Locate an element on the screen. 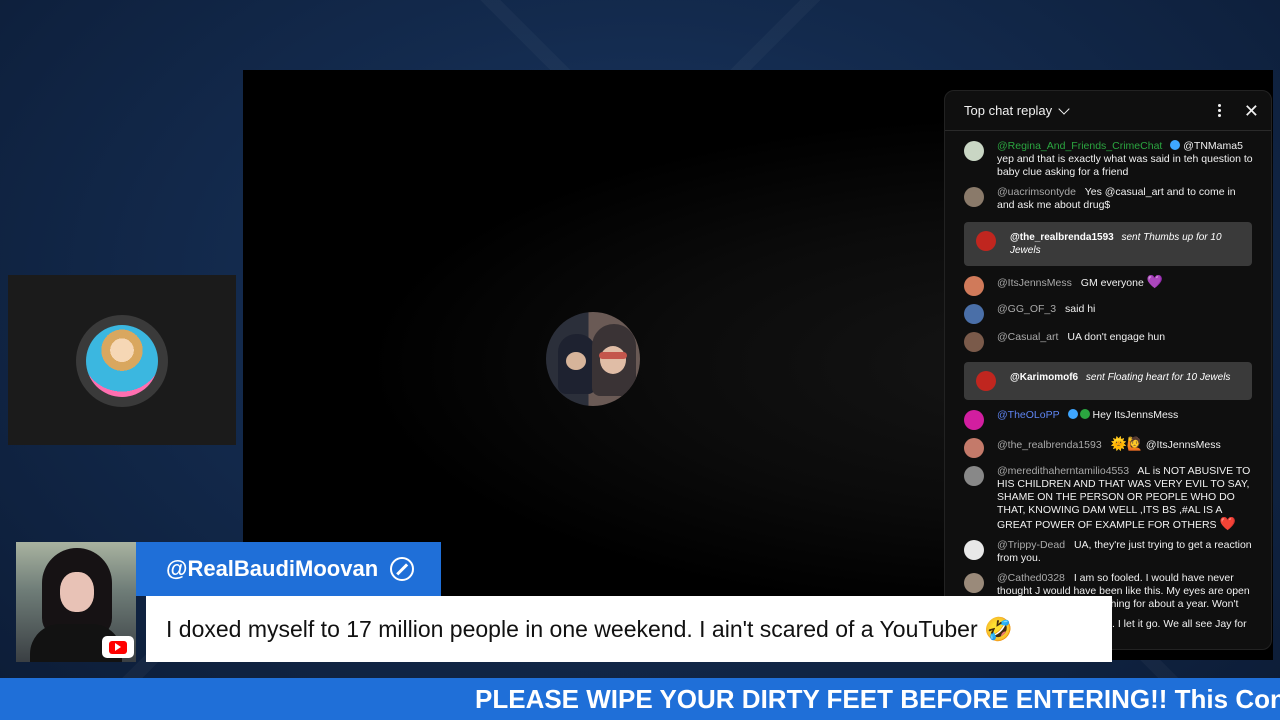  guest-panel is located at coordinates (122, 360).